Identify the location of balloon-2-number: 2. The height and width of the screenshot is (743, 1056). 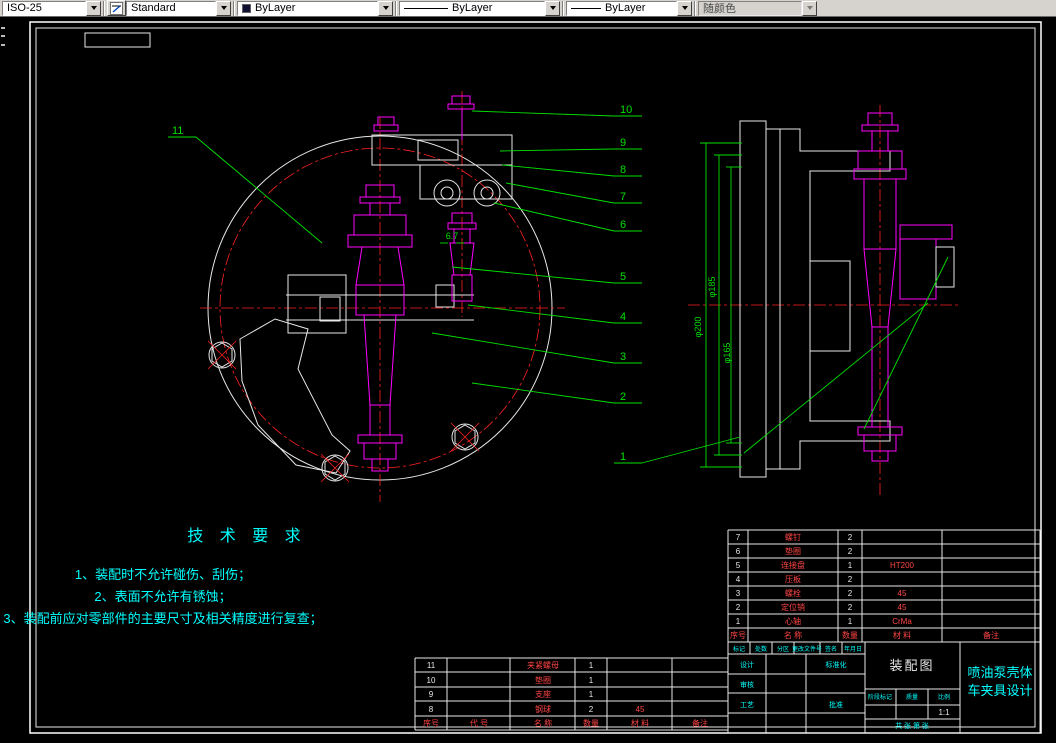
(623, 397).